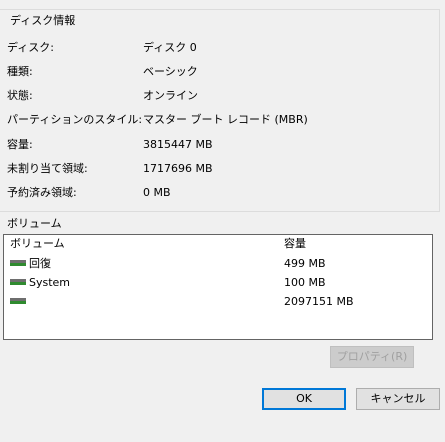 The image size is (445, 442). What do you see at coordinates (225, 119) in the screenshot?
I see `info-value: マスター ブート レコード (MBR)` at bounding box center [225, 119].